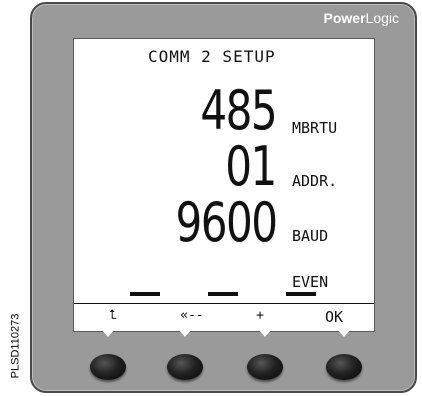 This screenshot has height=396, width=422. I want to click on softkey-button-ok, so click(344, 367).